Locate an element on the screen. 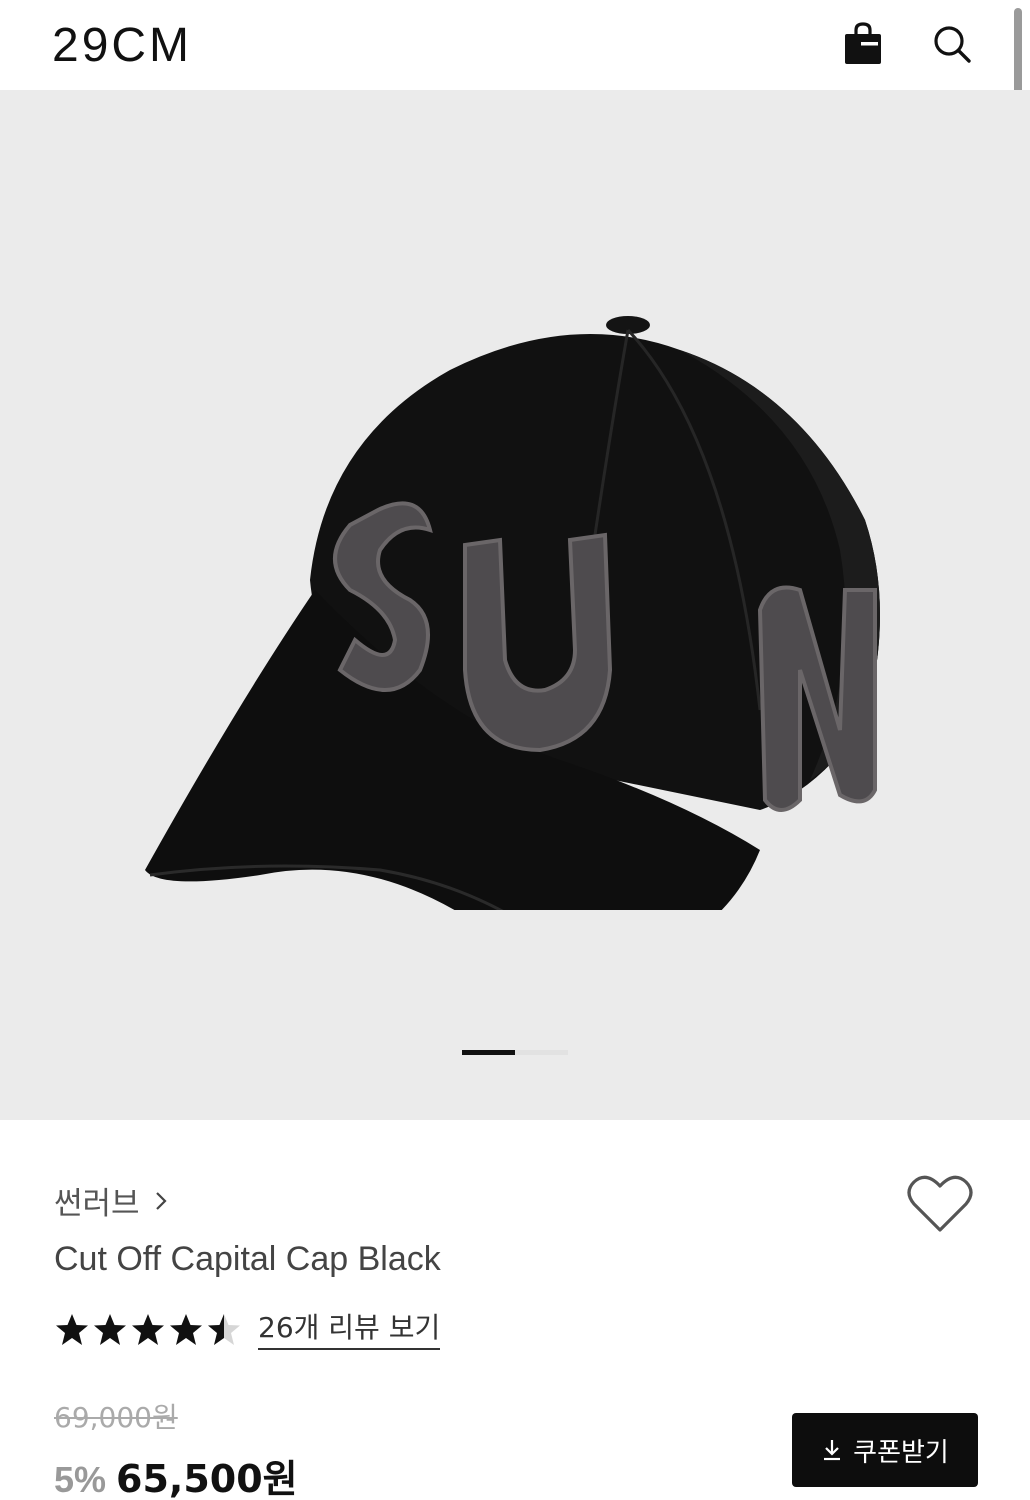 This screenshot has width=1030, height=1500. rating-row: 26개 리뷰 보기 is located at coordinates (247, 1330).